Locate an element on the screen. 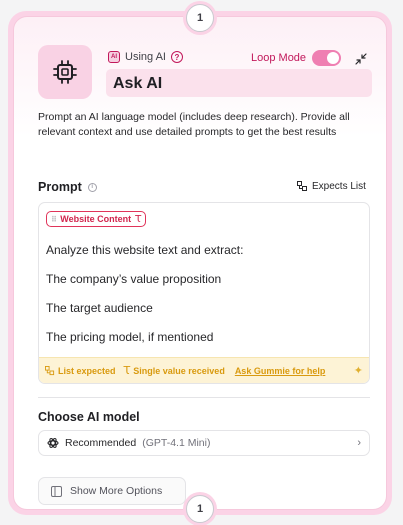 The image size is (403, 525). variable-chip-label: Website Content is located at coordinates (96, 219).